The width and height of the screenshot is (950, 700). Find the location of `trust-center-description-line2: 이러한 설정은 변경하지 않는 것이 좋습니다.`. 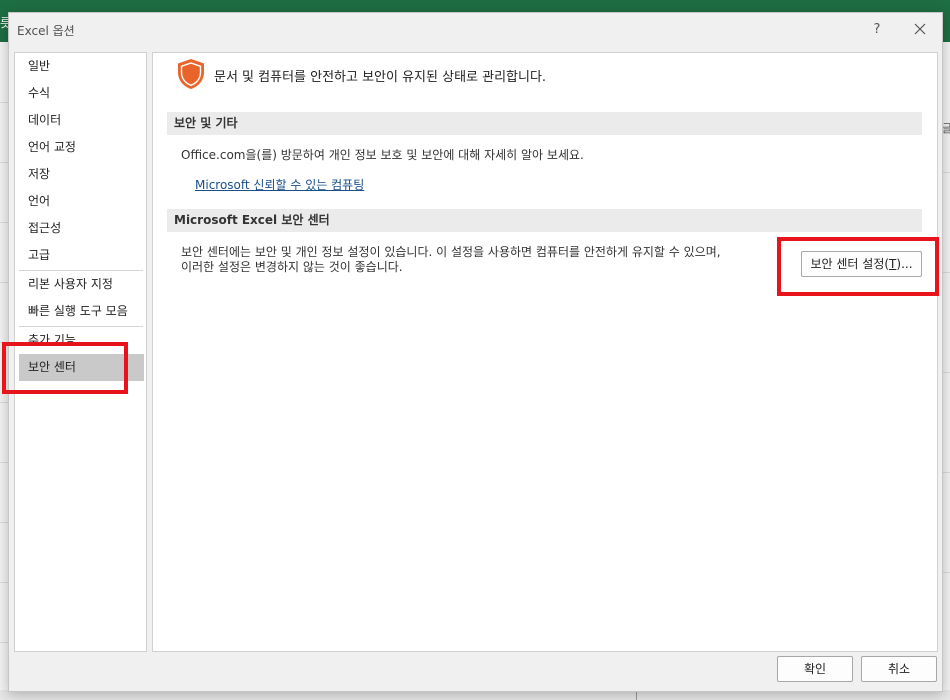

trust-center-description-line2: 이러한 설정은 변경하지 않는 것이 좋습니다. is located at coordinates (292, 267).